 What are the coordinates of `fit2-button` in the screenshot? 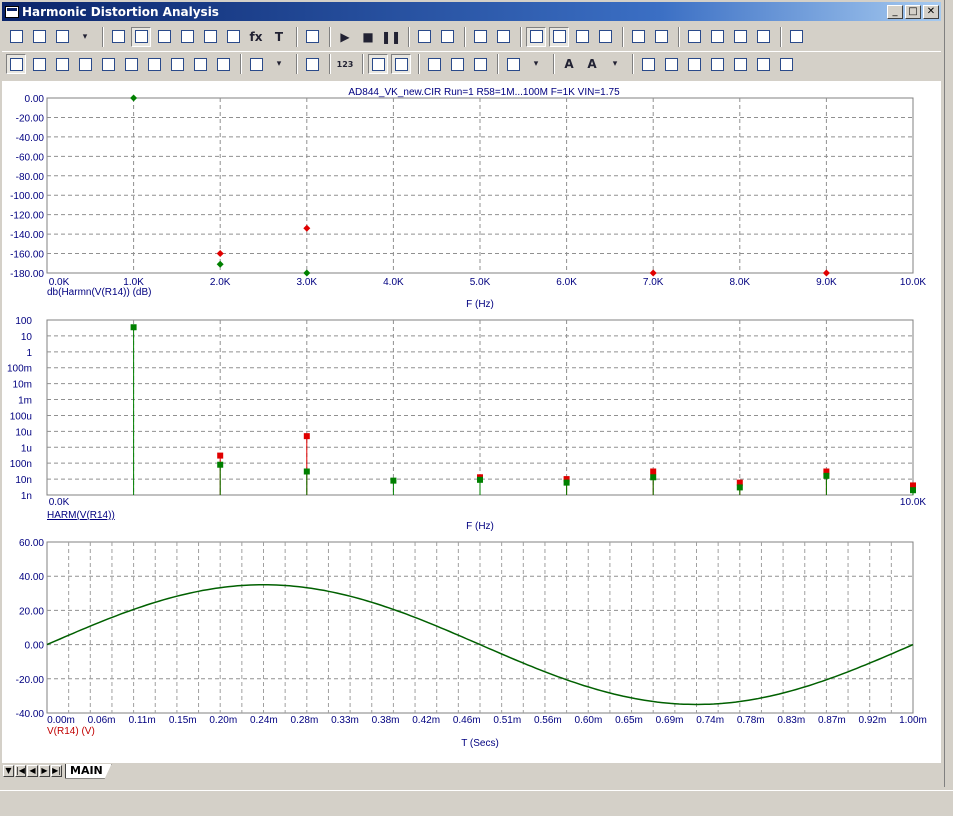 It's located at (39, 64).